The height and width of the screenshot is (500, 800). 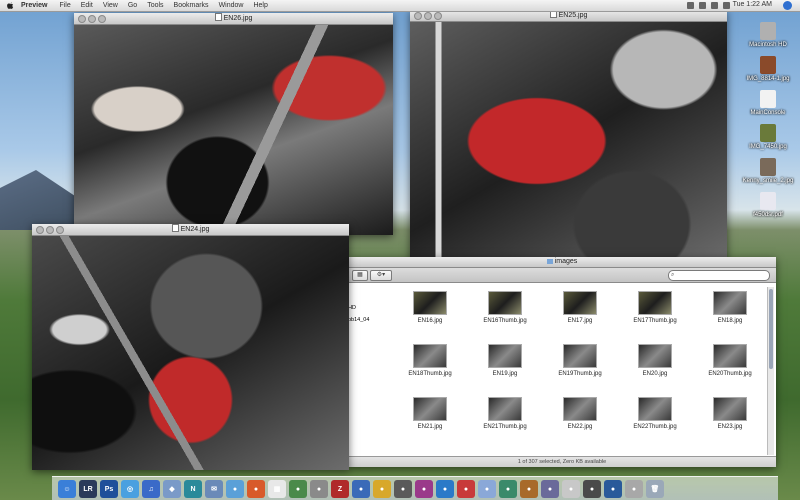 What do you see at coordinates (573, 15) in the screenshot?
I see `window-title: EN25.jpg` at bounding box center [573, 15].